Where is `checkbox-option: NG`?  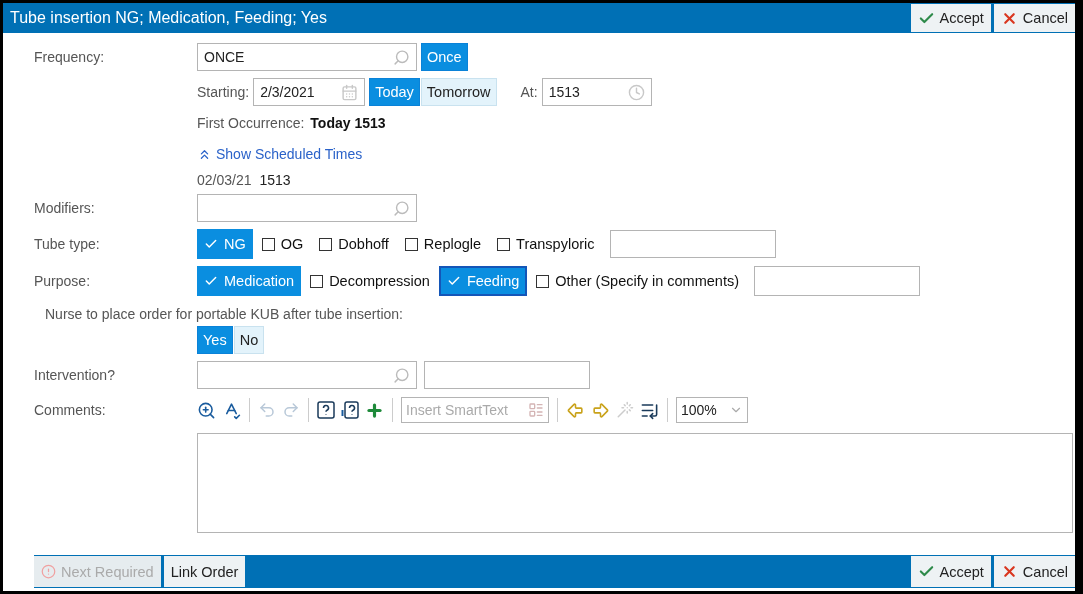 checkbox-option: NG is located at coordinates (225, 244).